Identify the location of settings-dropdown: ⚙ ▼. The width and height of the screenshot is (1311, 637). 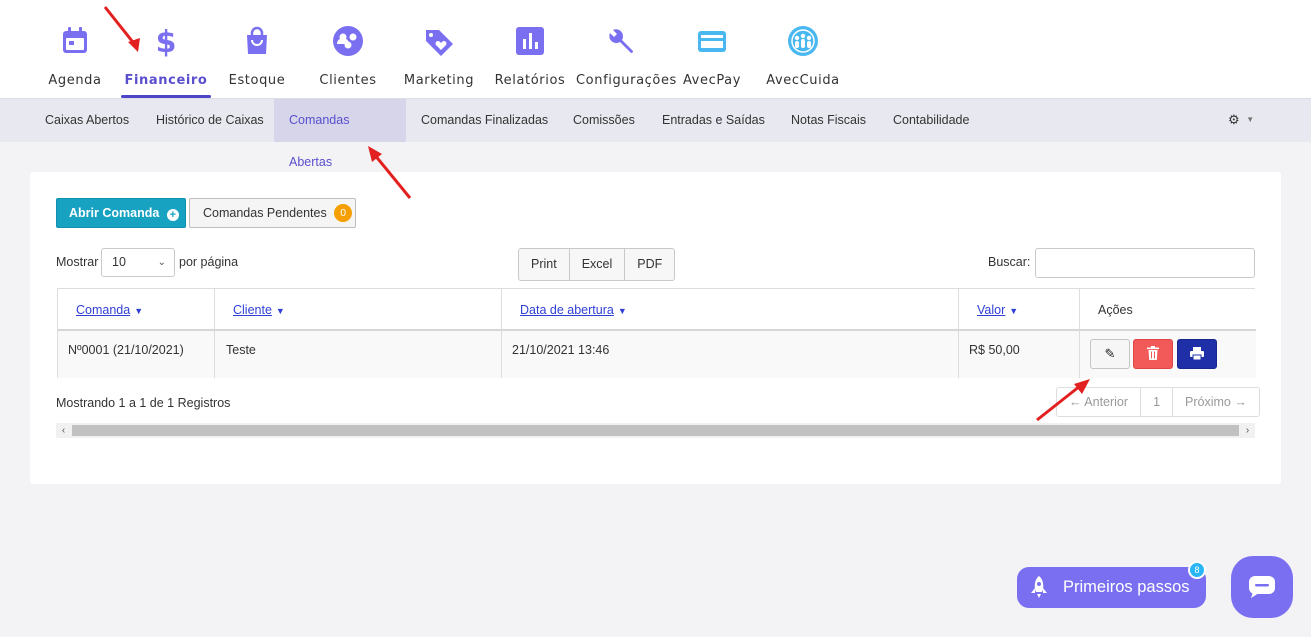
(1241, 120).